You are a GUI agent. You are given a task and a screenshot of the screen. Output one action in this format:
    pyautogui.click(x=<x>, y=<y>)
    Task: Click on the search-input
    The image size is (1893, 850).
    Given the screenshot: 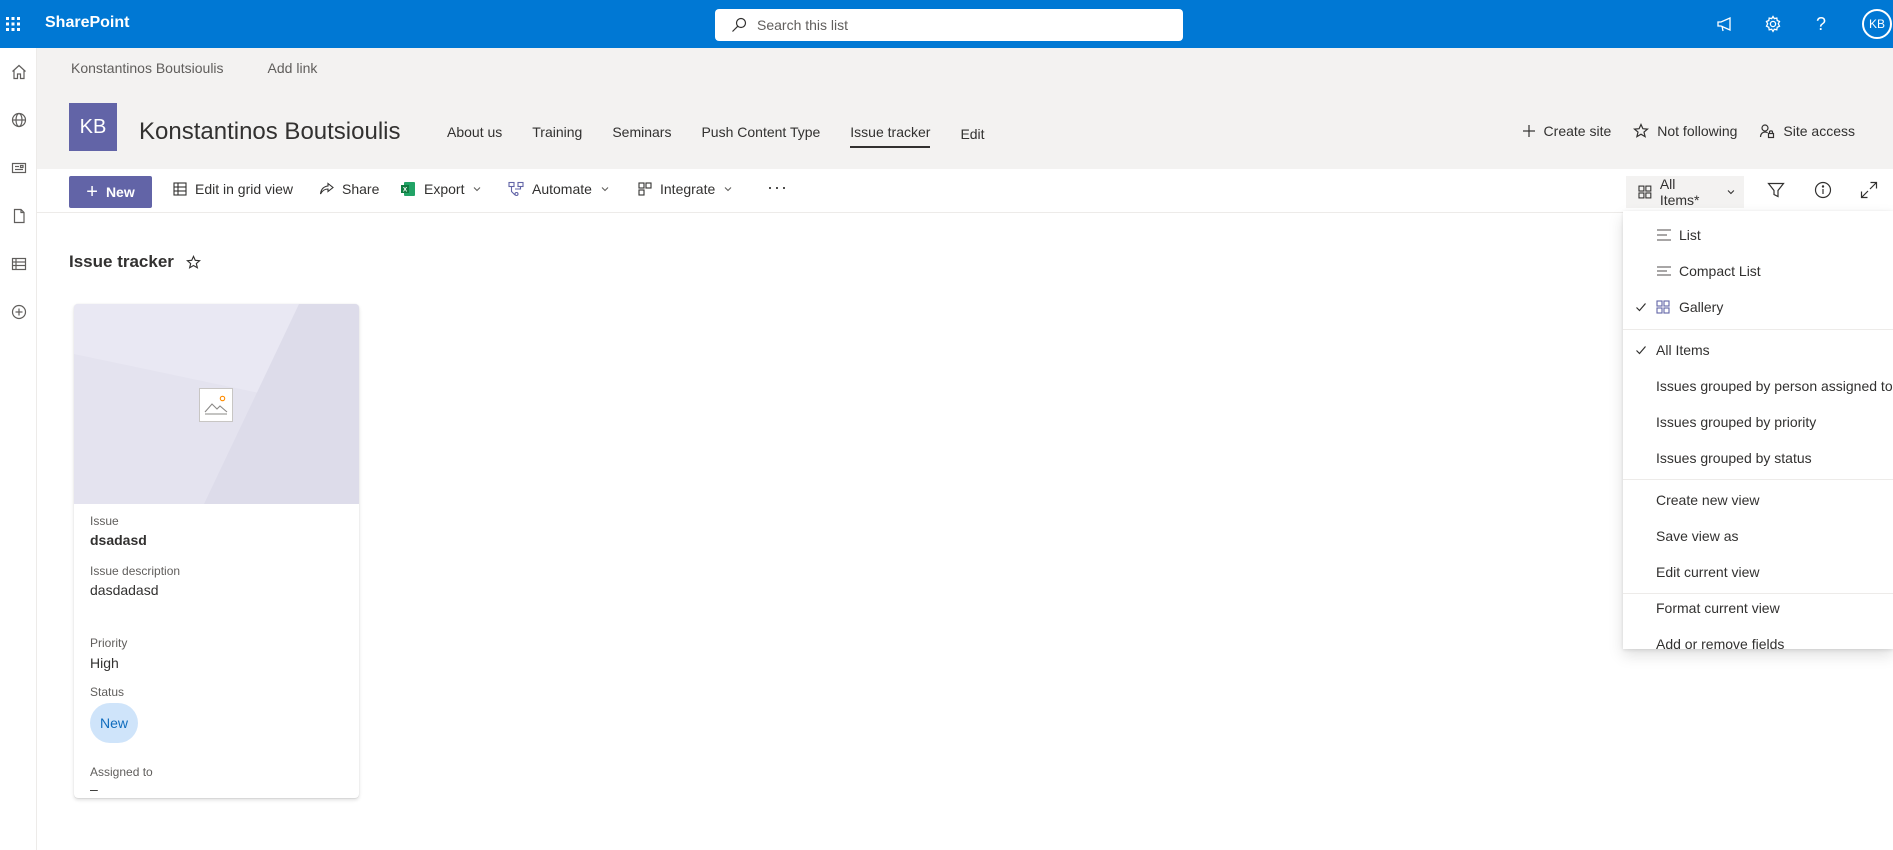 What is the action you would take?
    pyautogui.click(x=947, y=25)
    